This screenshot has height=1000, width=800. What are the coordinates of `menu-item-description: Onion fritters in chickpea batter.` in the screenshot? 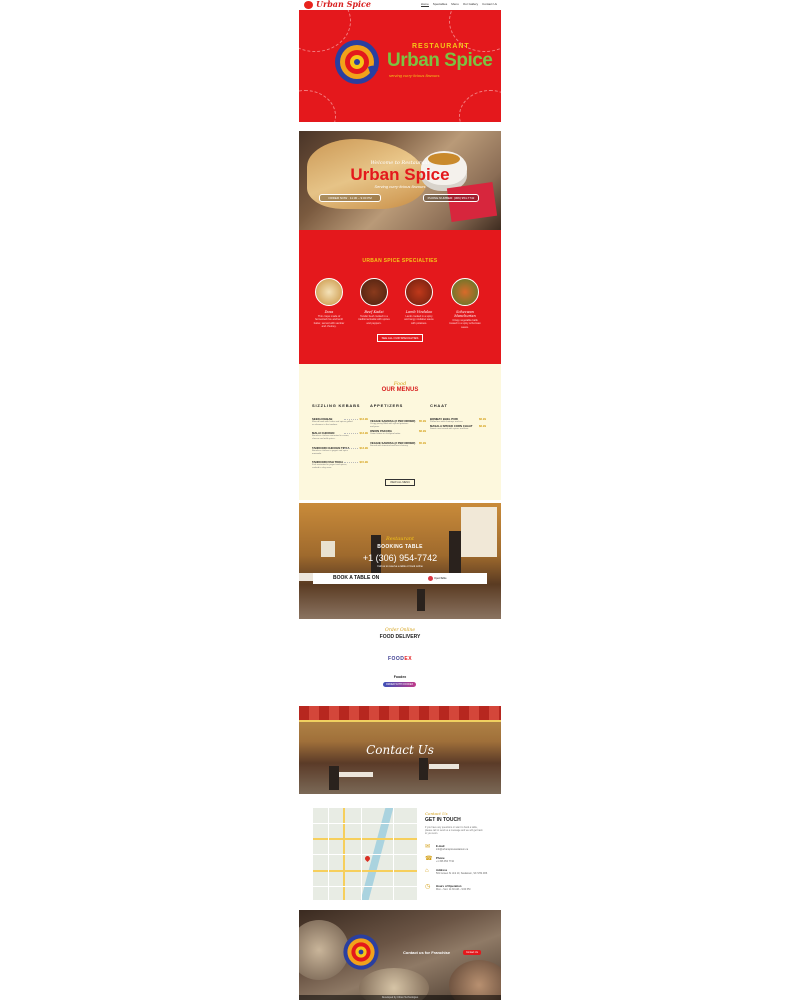 It's located at (385, 434).